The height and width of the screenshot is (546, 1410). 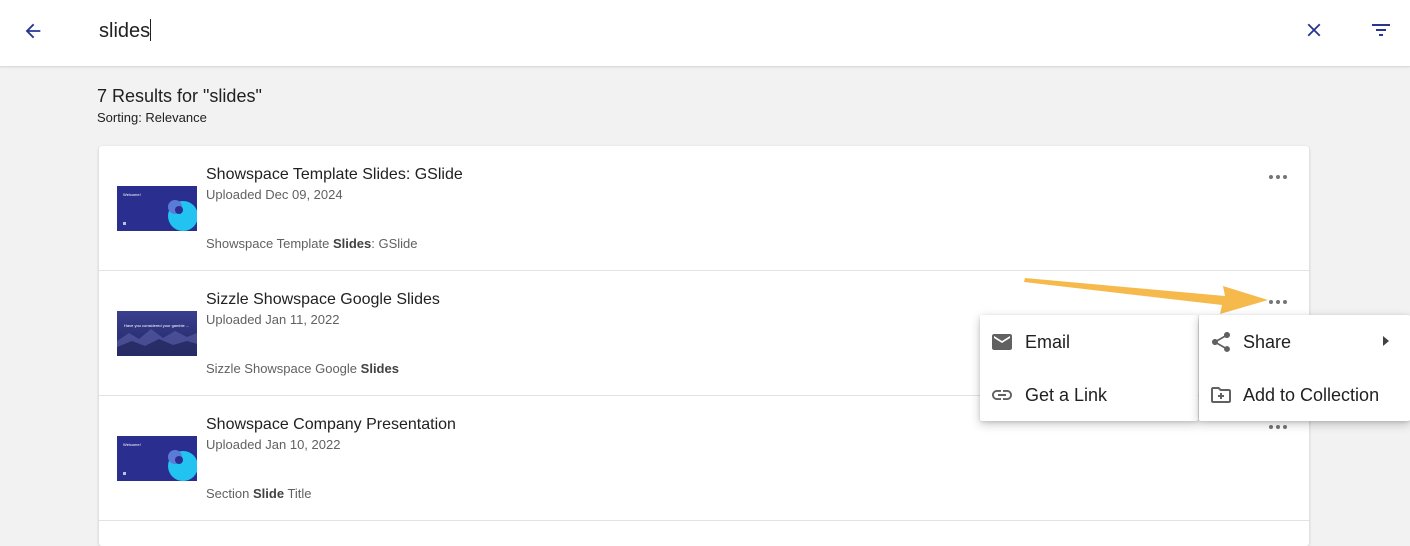 What do you see at coordinates (302, 368) in the screenshot?
I see `result-snippet: Sizzle Showspace Google Slides` at bounding box center [302, 368].